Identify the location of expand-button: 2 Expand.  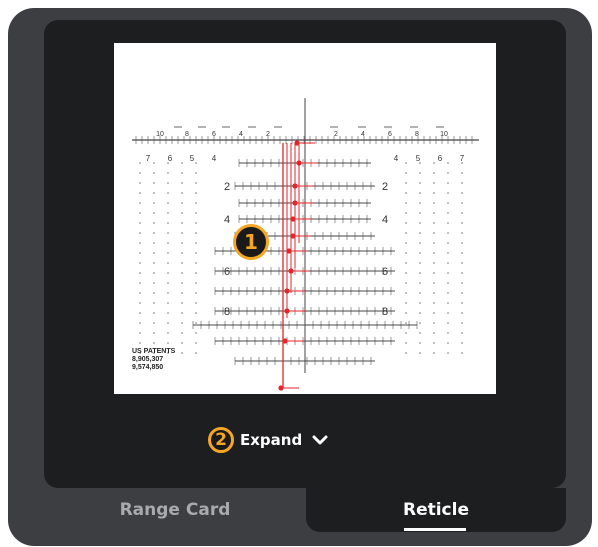
(268, 440).